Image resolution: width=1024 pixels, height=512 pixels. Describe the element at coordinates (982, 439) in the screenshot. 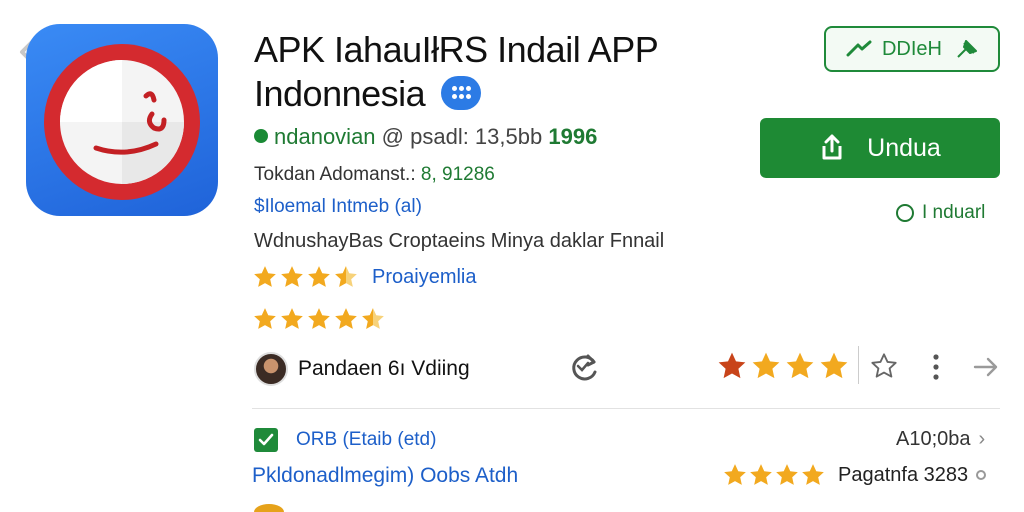

I see `chevron-right-icon: ›` at that location.